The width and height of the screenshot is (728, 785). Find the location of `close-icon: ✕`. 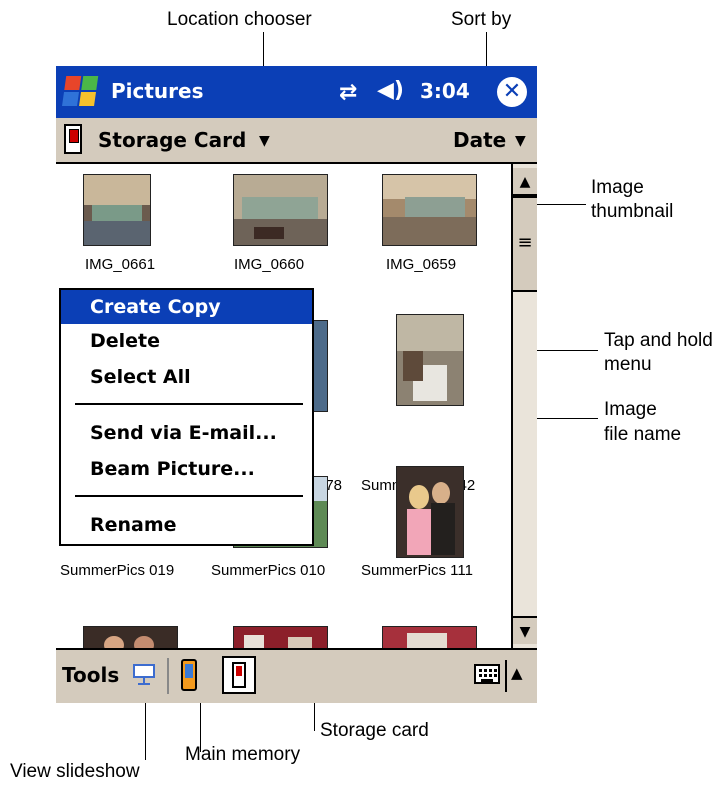

close-icon: ✕ is located at coordinates (512, 91).